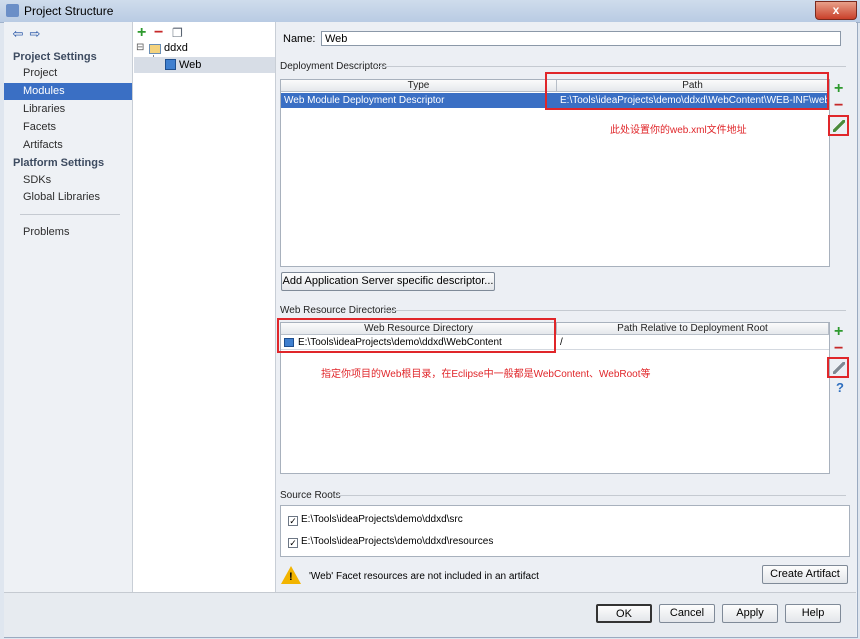 The image size is (860, 639). I want to click on remove-web-resource-icon: −, so click(838, 349).